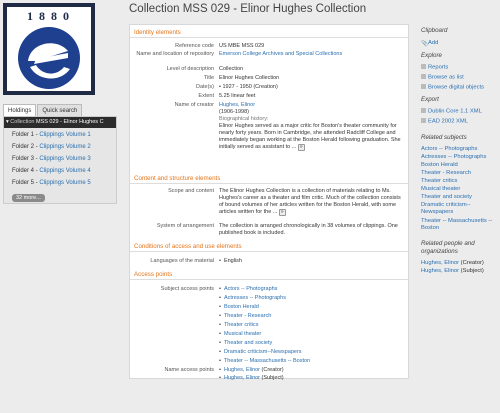 This screenshot has width=500, height=413. Describe the element at coordinates (64, 171) in the screenshot. I see `tree-item-label: Clippings Volume 4` at that location.